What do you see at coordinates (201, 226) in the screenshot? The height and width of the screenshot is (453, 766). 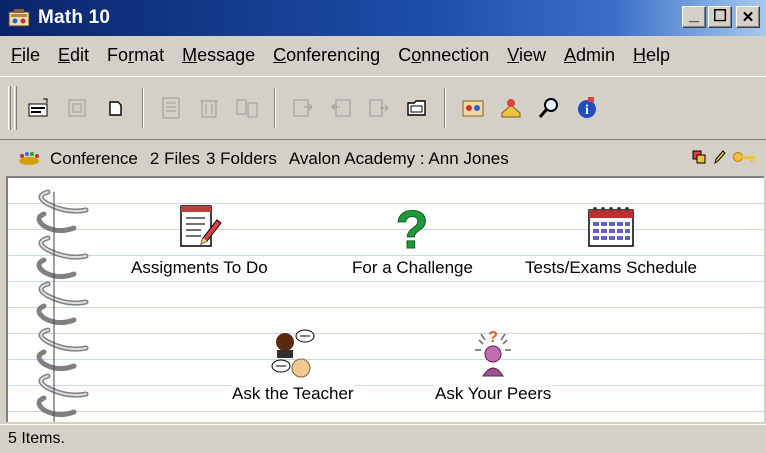 I see `checklist-icon` at bounding box center [201, 226].